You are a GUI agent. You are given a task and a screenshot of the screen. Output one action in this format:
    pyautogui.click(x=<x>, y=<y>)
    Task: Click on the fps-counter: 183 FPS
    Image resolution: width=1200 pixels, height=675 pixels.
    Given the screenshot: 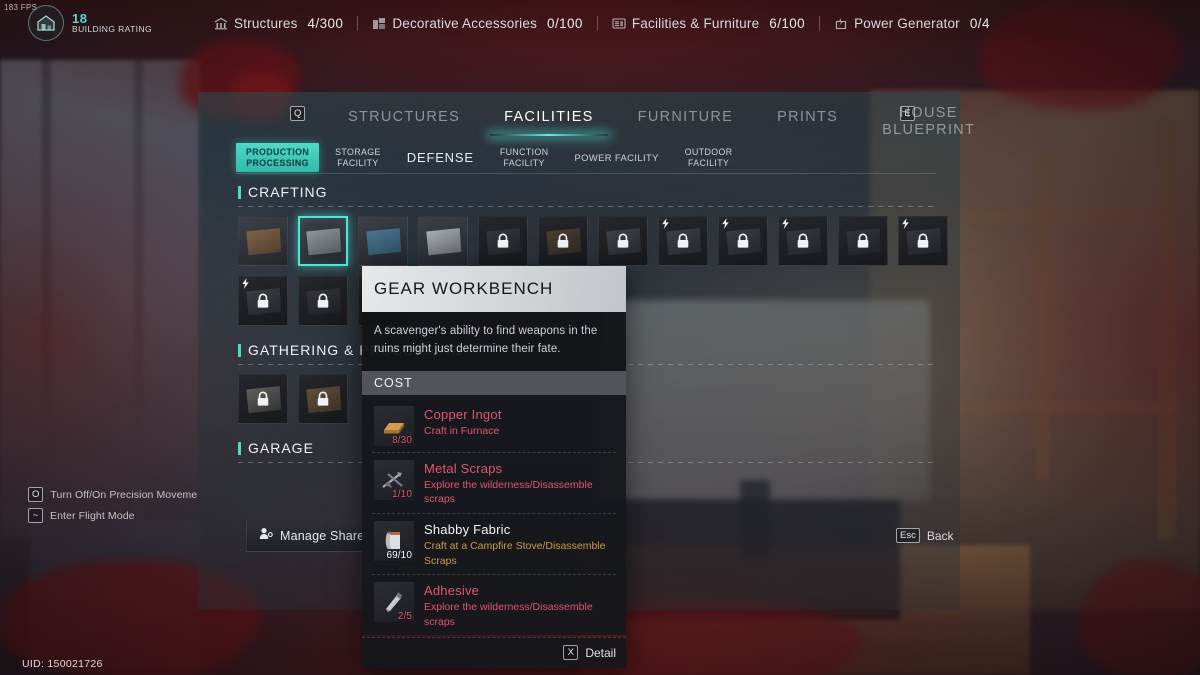 What is the action you would take?
    pyautogui.click(x=21, y=7)
    